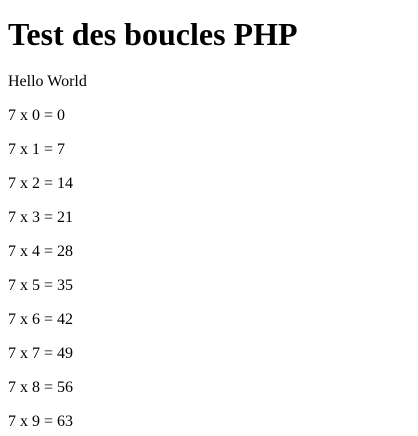 Image resolution: width=418 pixels, height=436 pixels. Describe the element at coordinates (41, 387) in the screenshot. I see `multiplication-line: 7 x 8 = 56` at that location.